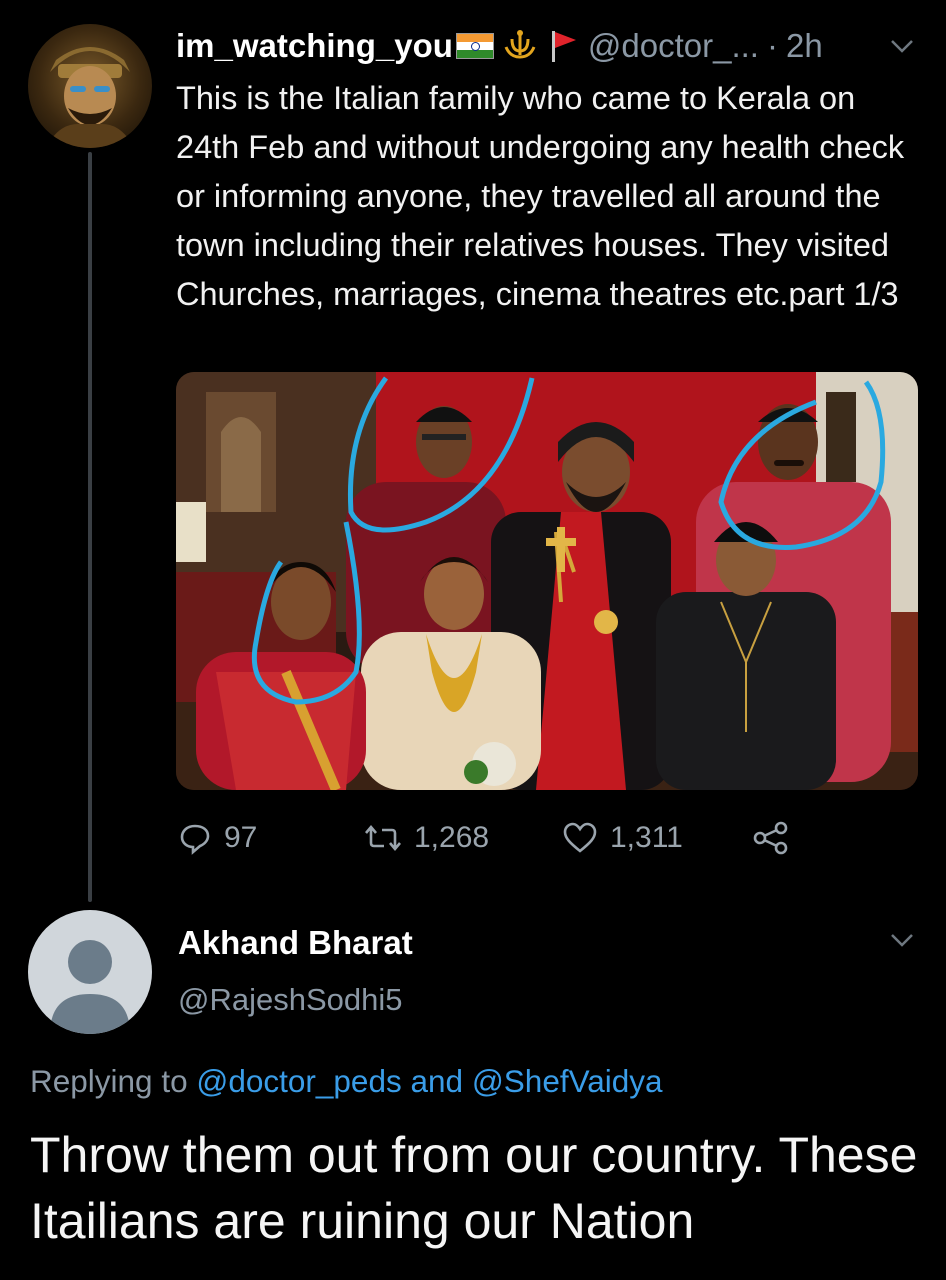 The height and width of the screenshot is (1280, 946). I want to click on retweet-action: 1,268, so click(426, 838).